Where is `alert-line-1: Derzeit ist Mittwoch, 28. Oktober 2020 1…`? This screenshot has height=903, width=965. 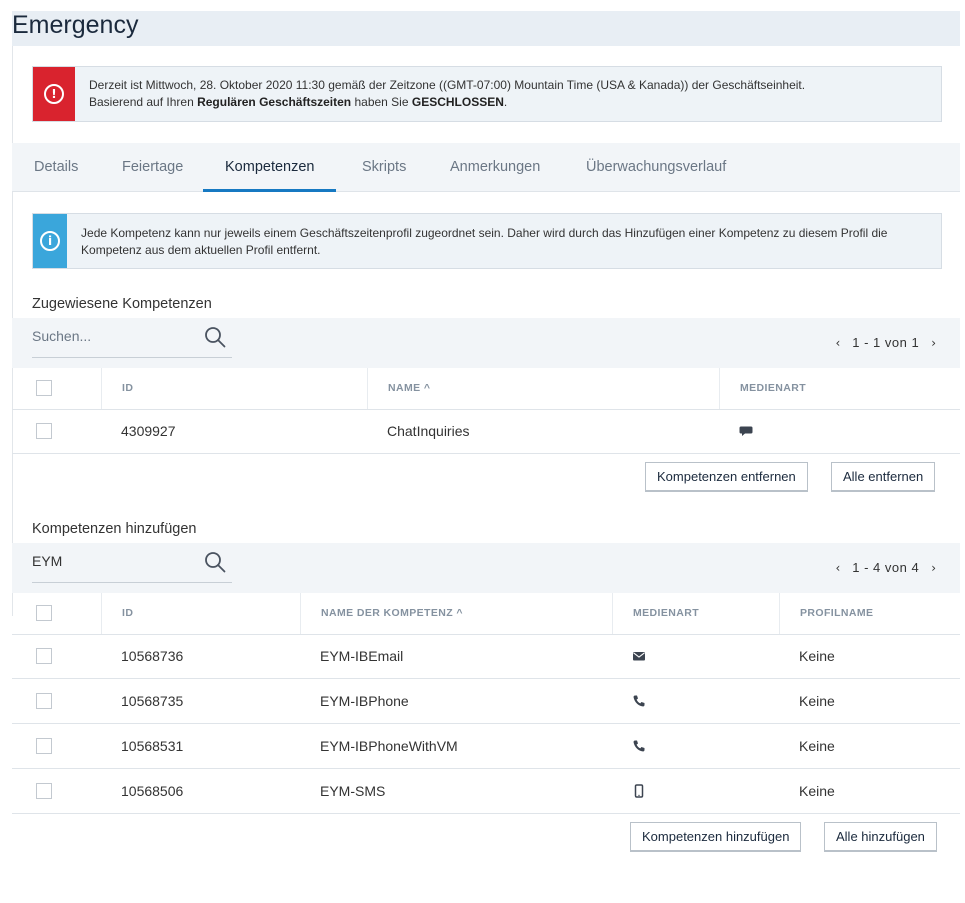
alert-line-1: Derzeit ist Mittwoch, 28. Oktober 2020 1… is located at coordinates (447, 85).